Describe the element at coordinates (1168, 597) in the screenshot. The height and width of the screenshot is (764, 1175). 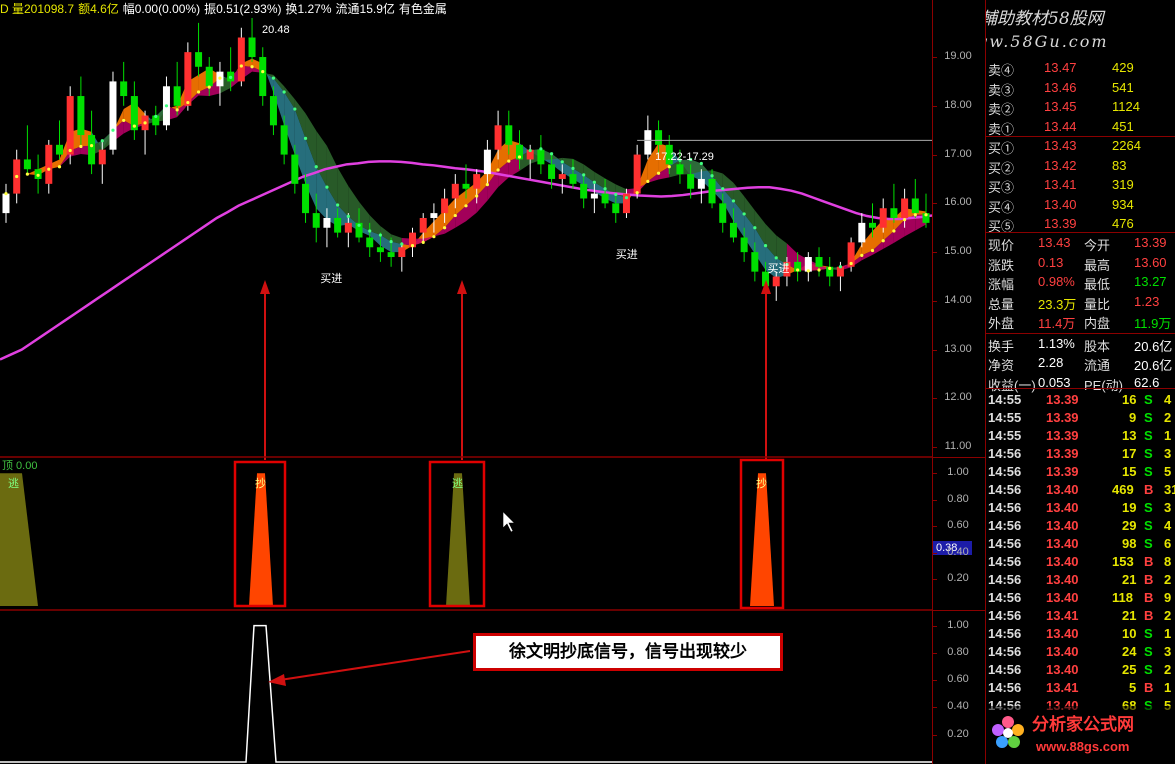
I see `tick-count: 9` at that location.